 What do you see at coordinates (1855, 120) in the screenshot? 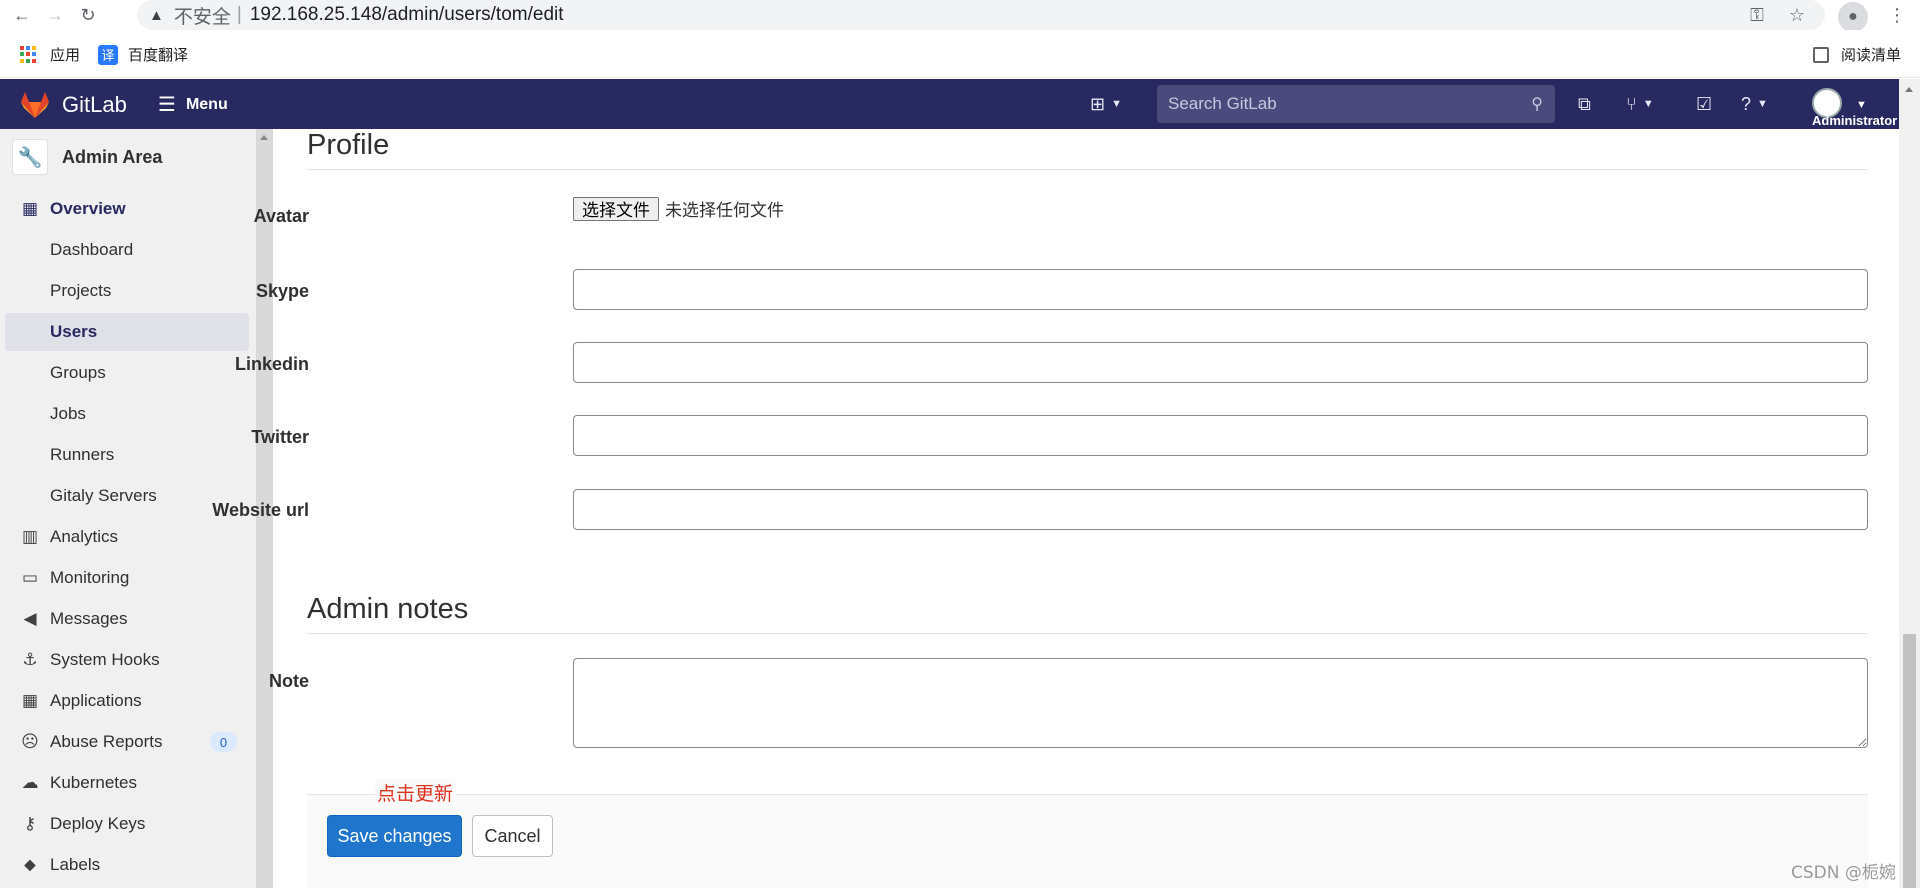
I see `user-name: Administrator` at bounding box center [1855, 120].